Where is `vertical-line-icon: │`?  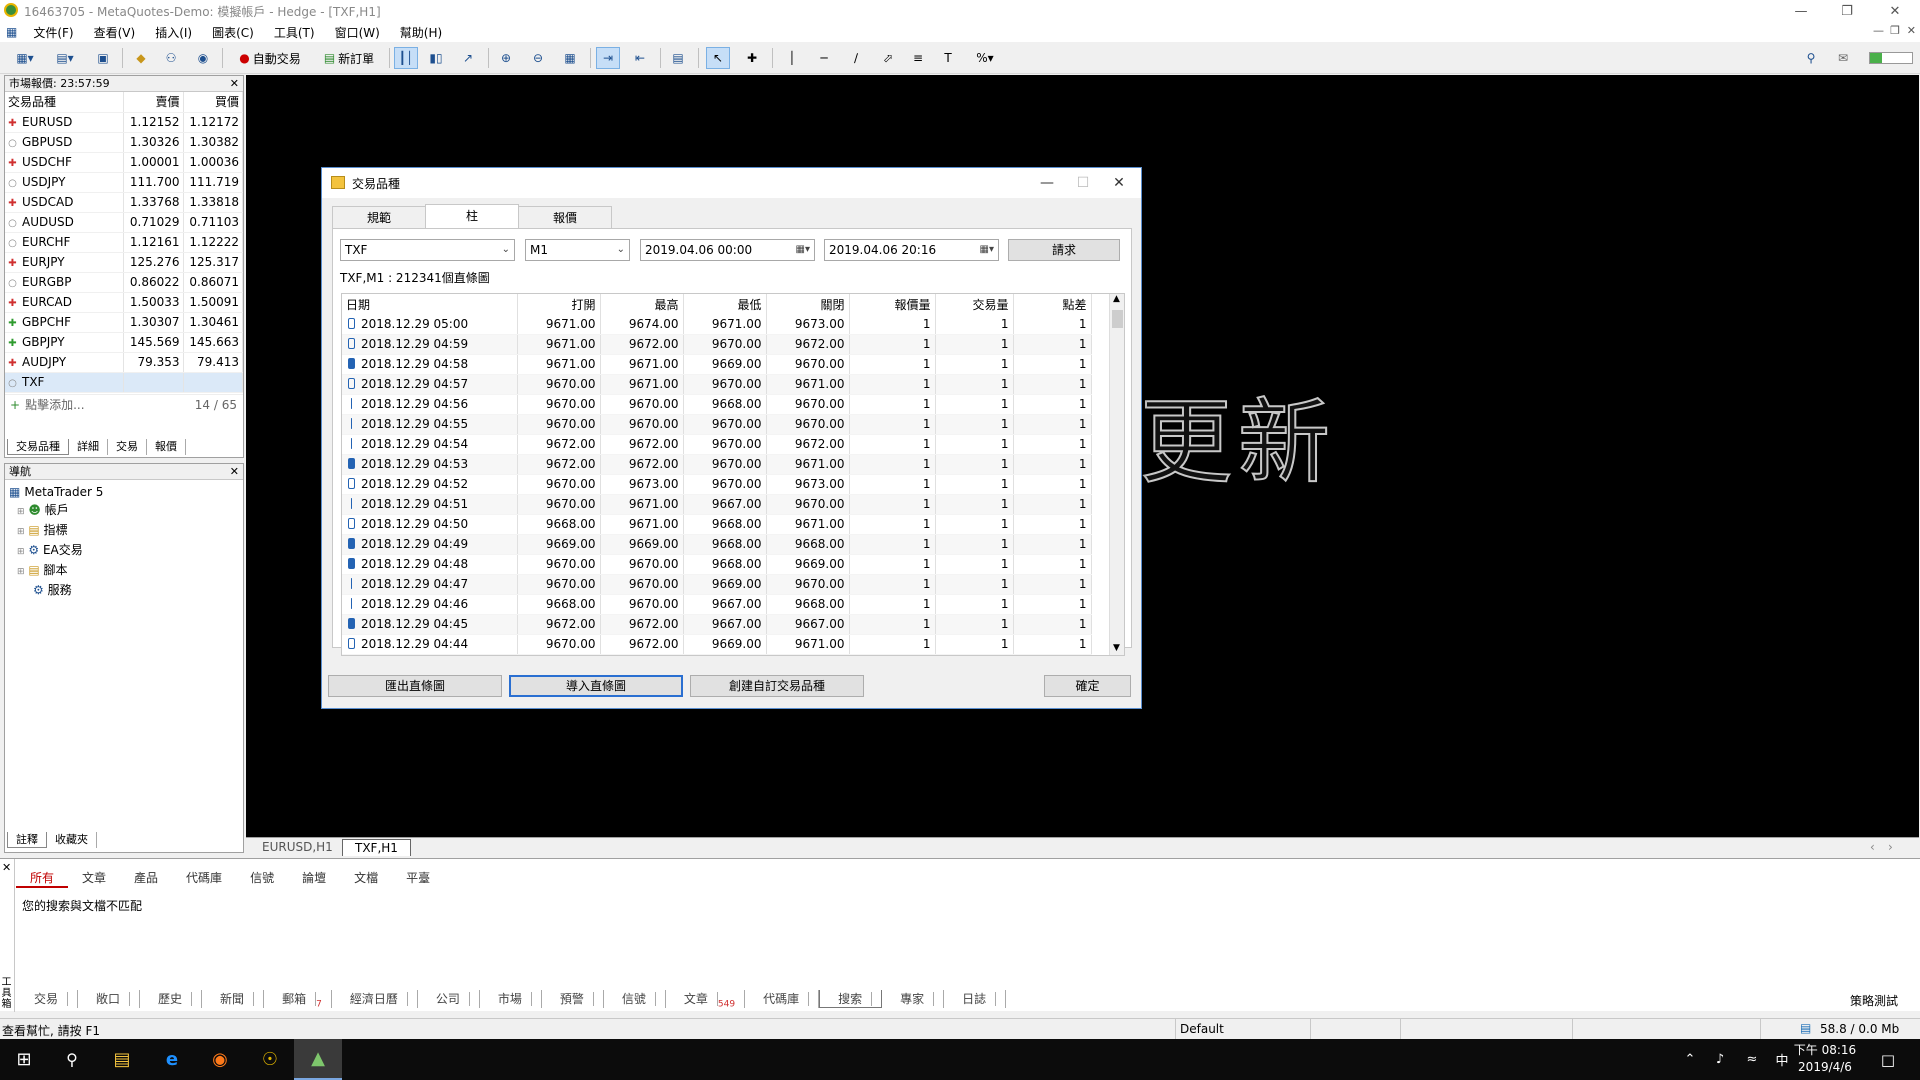 vertical-line-icon: │ is located at coordinates (792, 58).